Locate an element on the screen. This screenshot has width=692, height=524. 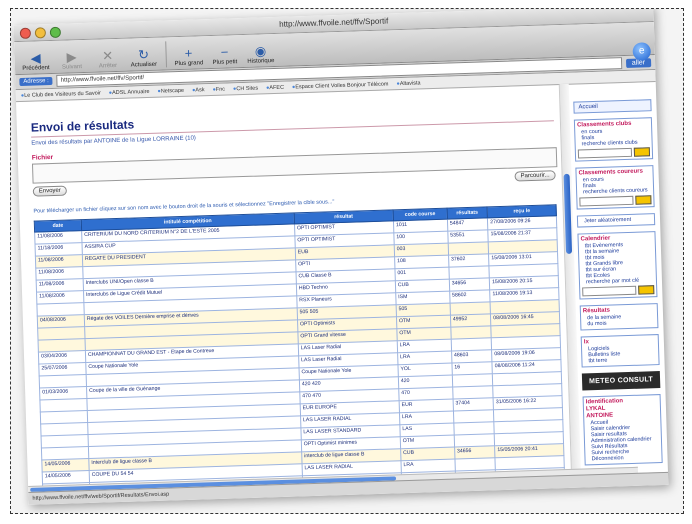
refresh-button: ↻ Actualiser is located at coordinates (143, 59).